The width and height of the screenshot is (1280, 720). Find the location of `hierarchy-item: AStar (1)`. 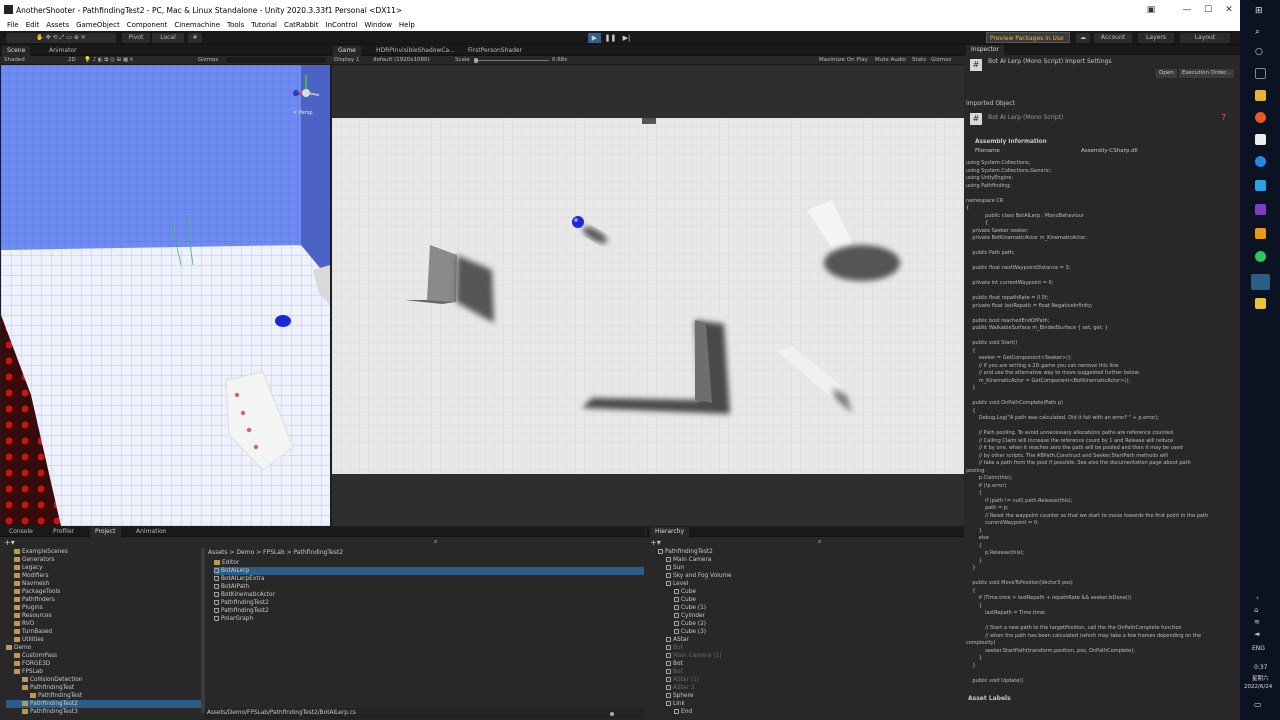

hierarchy-item: AStar (1) is located at coordinates (805, 680).